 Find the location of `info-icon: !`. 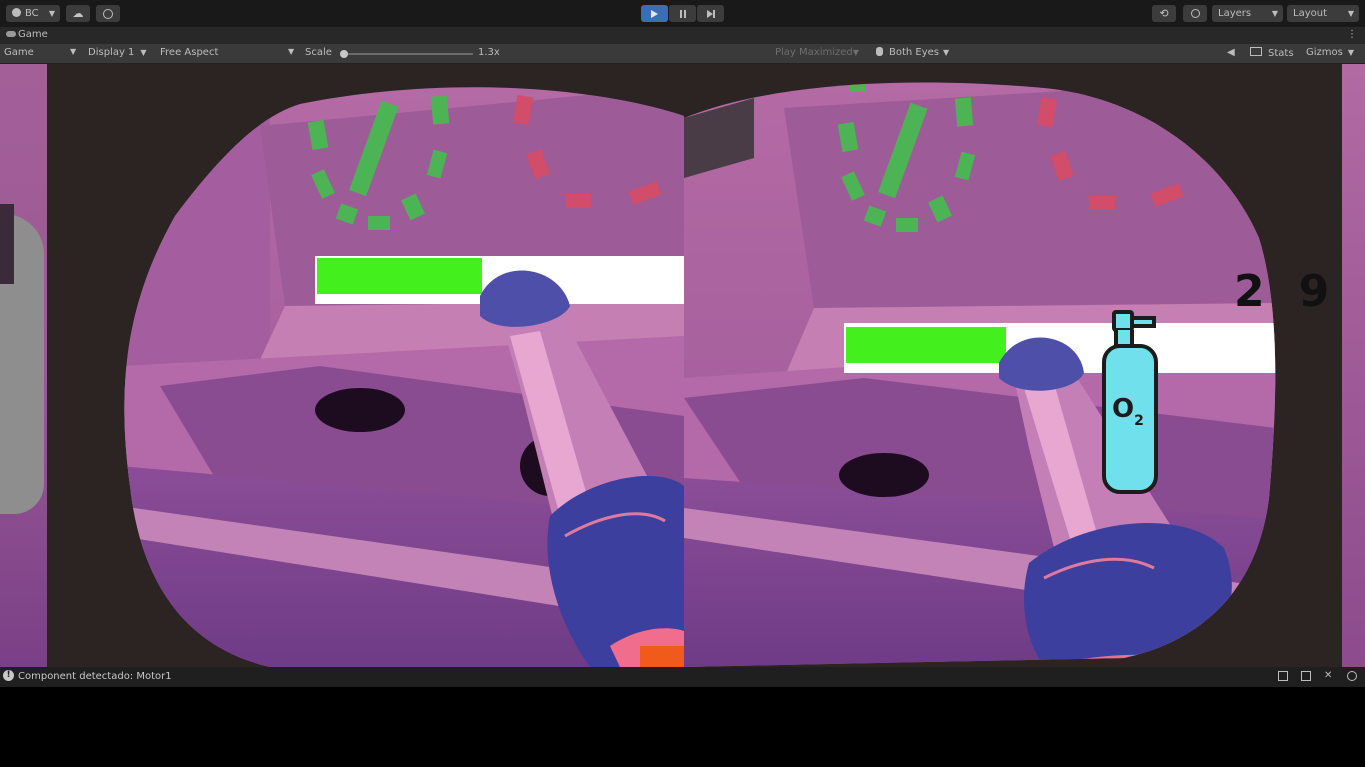

info-icon: ! is located at coordinates (8, 675).